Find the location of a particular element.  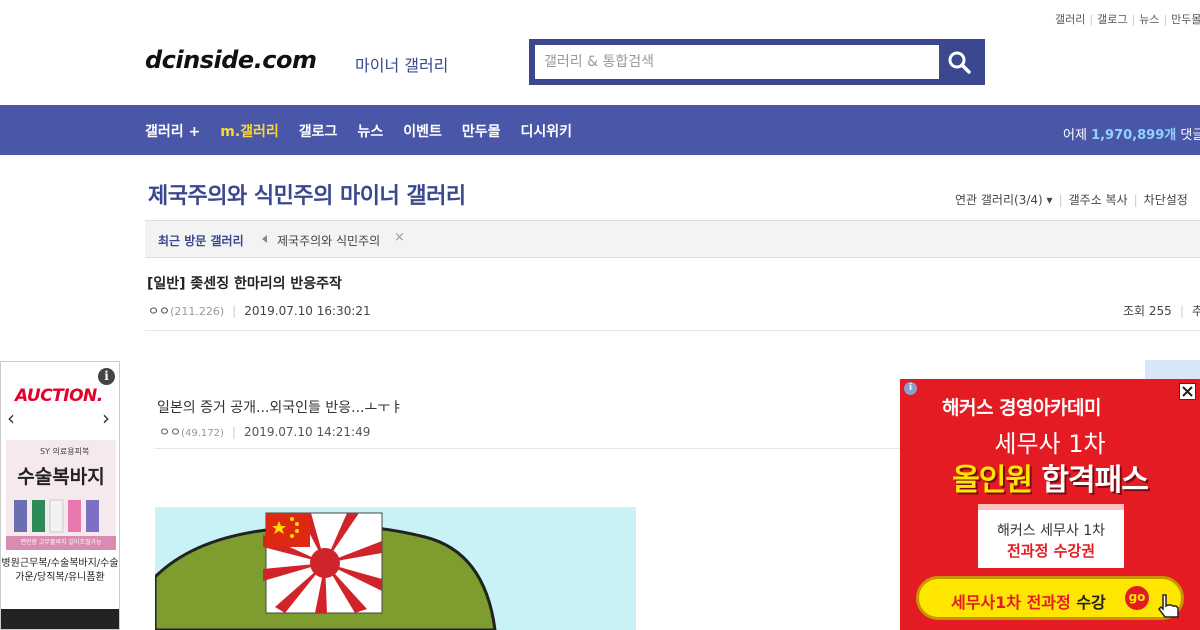

ad-product-image: SY 의료용피복 수술복바지 편안함 고무줄바지 길이조절가능 is located at coordinates (61, 495).